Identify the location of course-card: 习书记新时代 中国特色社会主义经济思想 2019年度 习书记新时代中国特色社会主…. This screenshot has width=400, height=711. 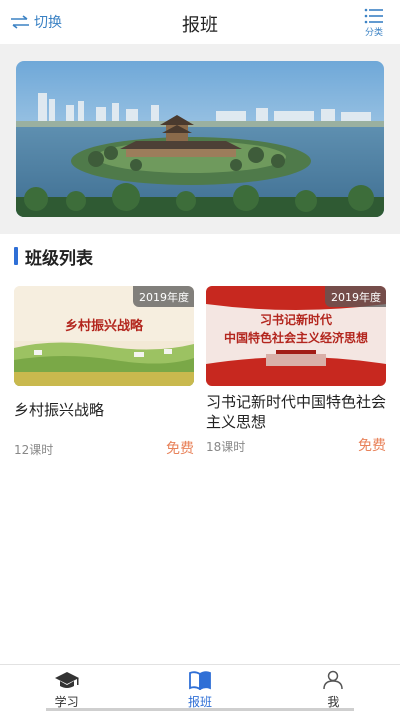
(296, 370).